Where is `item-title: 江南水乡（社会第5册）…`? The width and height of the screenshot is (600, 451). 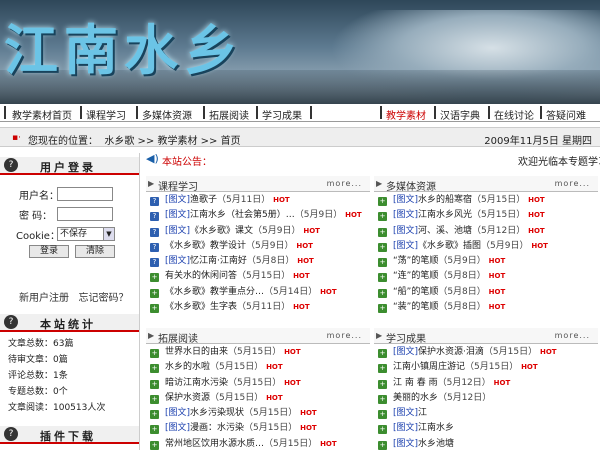
item-title: 江南水乡（社会第5册）… is located at coordinates (242, 215).